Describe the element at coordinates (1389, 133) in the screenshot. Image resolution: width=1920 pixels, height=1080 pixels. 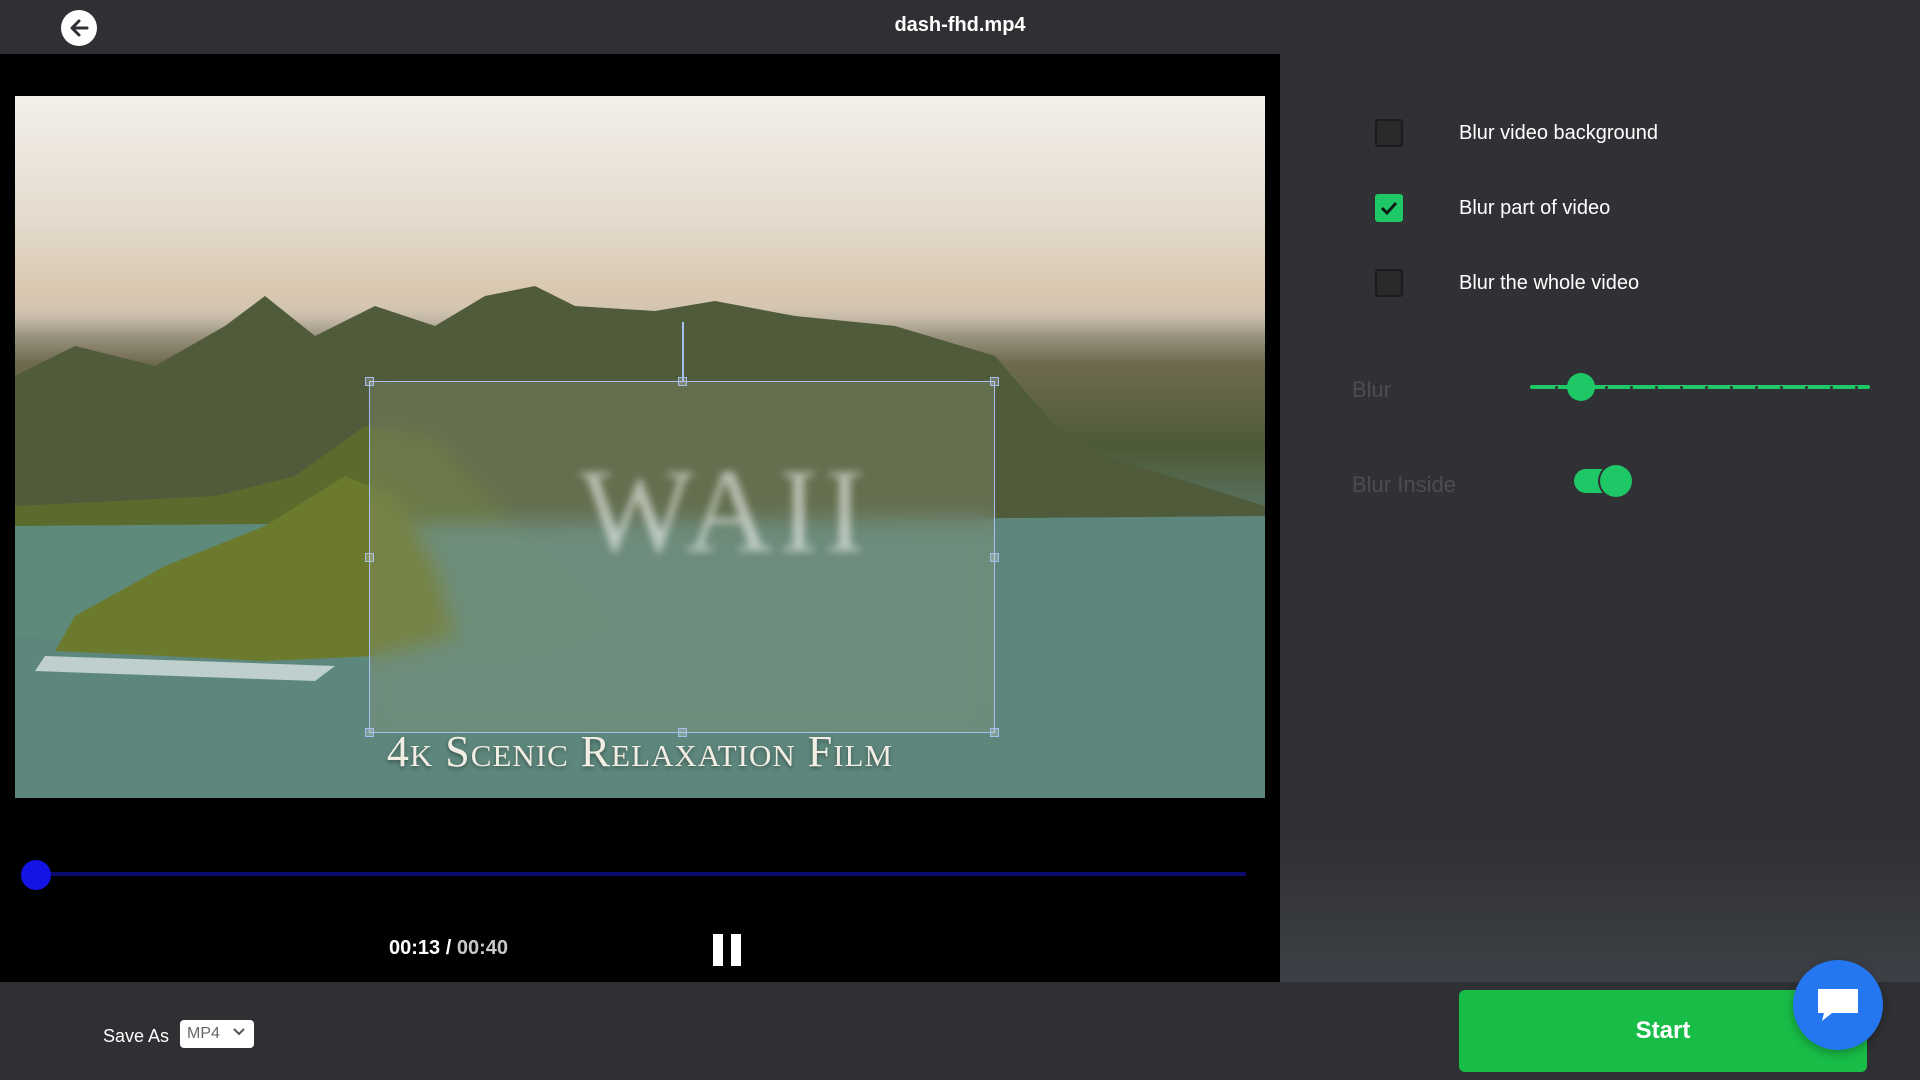
I see `checkbox-blur-background` at that location.